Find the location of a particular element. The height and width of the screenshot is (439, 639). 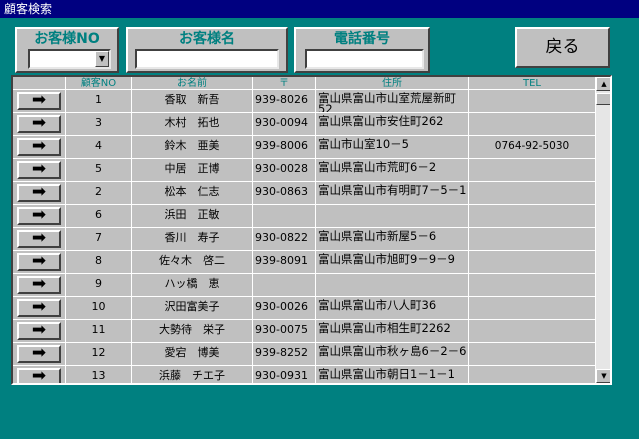

cell-address: 富山県富山市安住町262 is located at coordinates (392, 124).